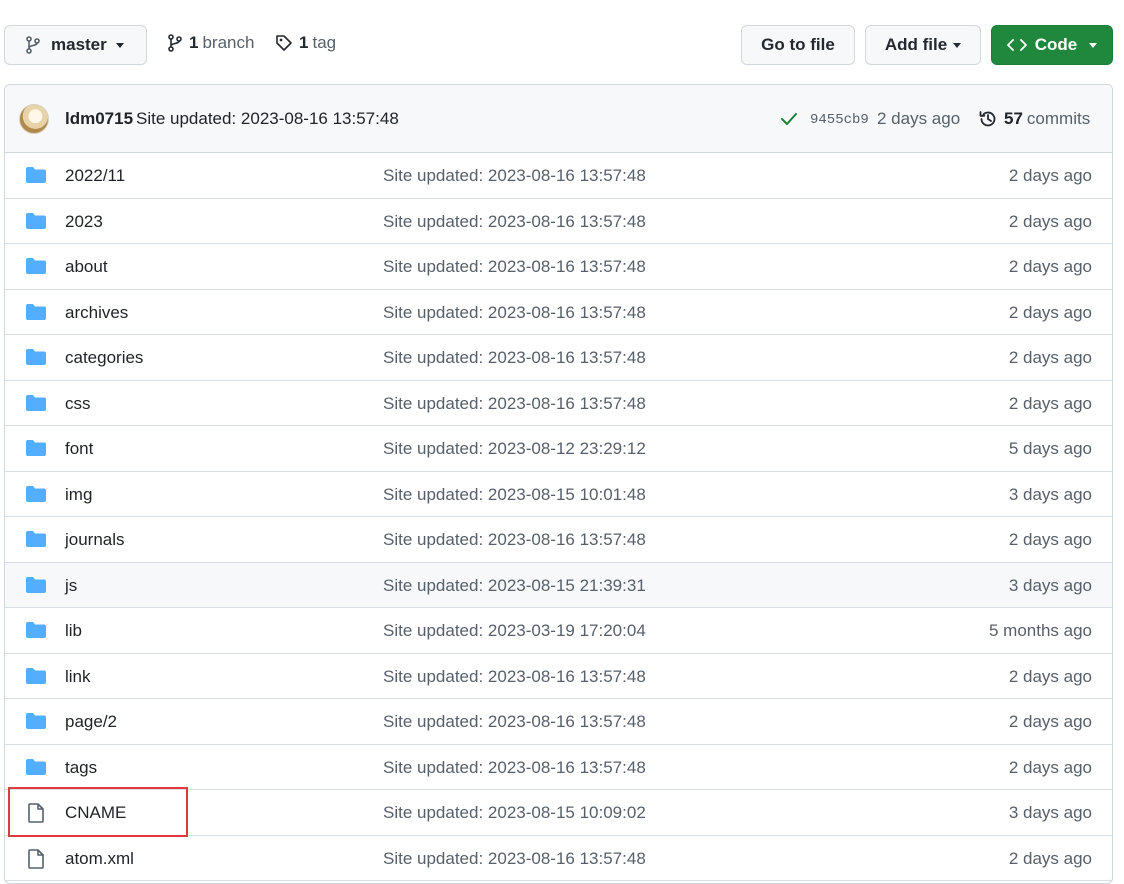 This screenshot has height=884, width=1124. I want to click on file-name-link: categories, so click(104, 358).